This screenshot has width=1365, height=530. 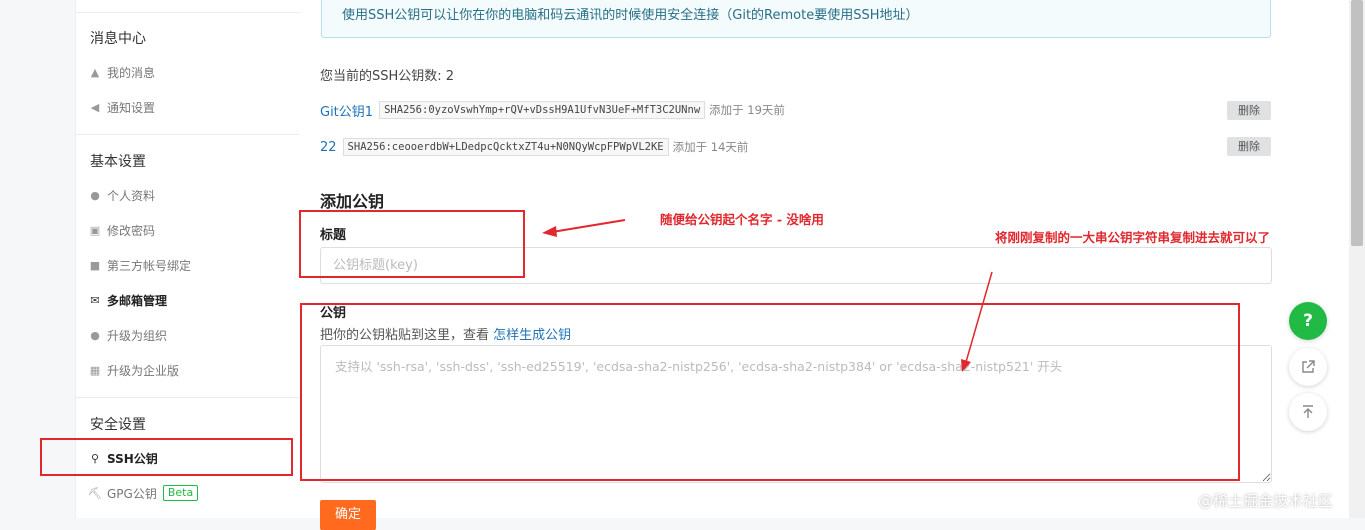 What do you see at coordinates (532, 335) in the screenshot?
I see `how-to-generate-key-link: 怎样生成公钥` at bounding box center [532, 335].